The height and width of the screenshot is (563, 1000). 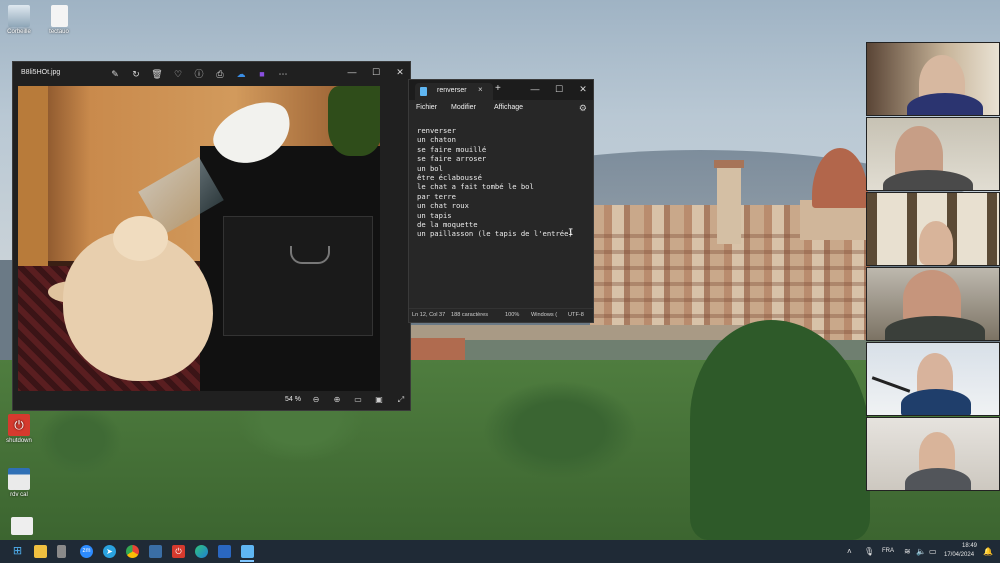 I want to click on photo-drawer, so click(x=298, y=276).